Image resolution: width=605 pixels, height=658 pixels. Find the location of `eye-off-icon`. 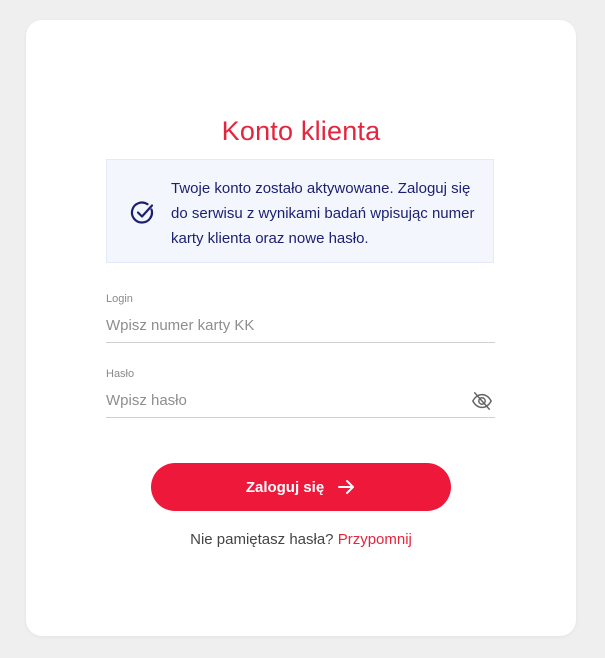

eye-off-icon is located at coordinates (482, 401).